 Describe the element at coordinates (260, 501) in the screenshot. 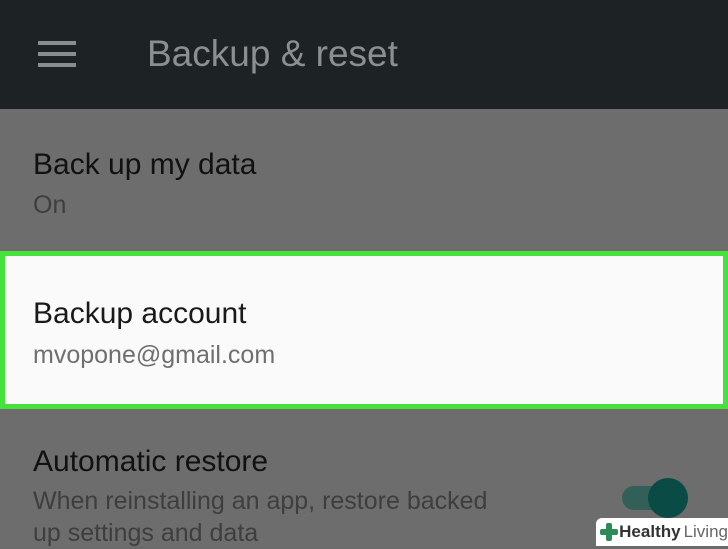

I see `automatic-restore-summary-line1: When reinstalling an app, restore backed` at that location.